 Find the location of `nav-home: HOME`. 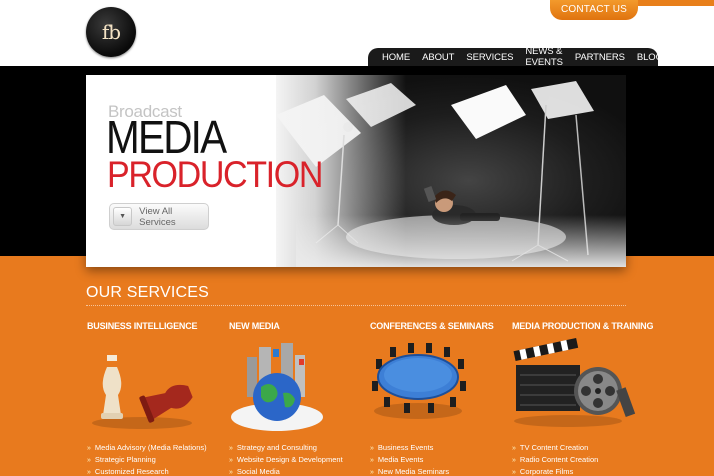

nav-home: HOME is located at coordinates (396, 59).